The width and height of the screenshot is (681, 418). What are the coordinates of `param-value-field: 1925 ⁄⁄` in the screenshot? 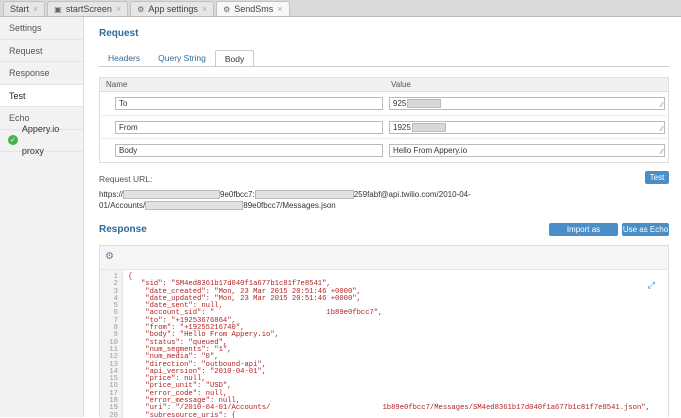 It's located at (527, 127).